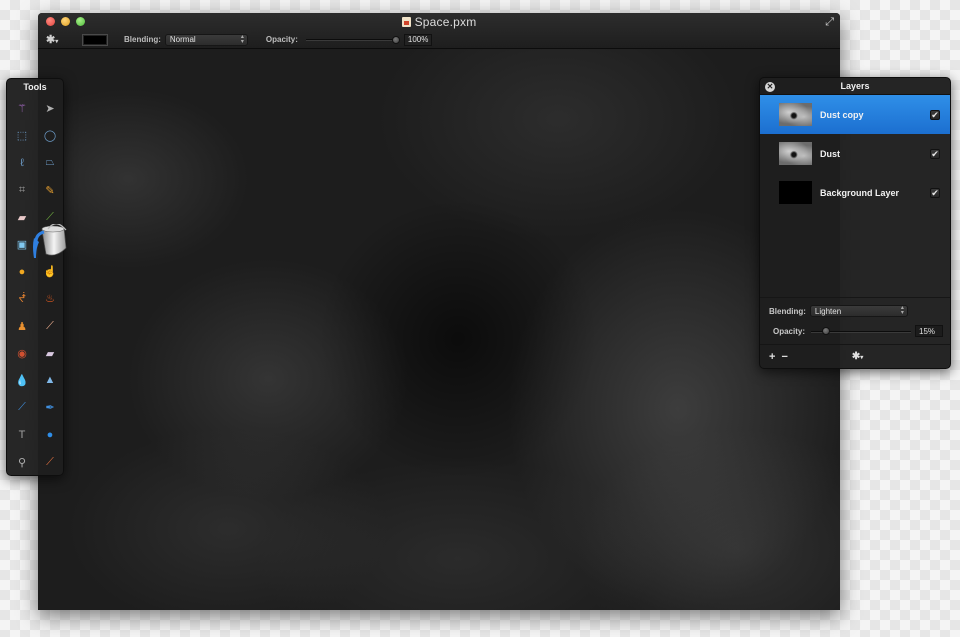 The height and width of the screenshot is (637, 960). Describe the element at coordinates (861, 331) in the screenshot. I see `layer-opacity-slider` at that location.